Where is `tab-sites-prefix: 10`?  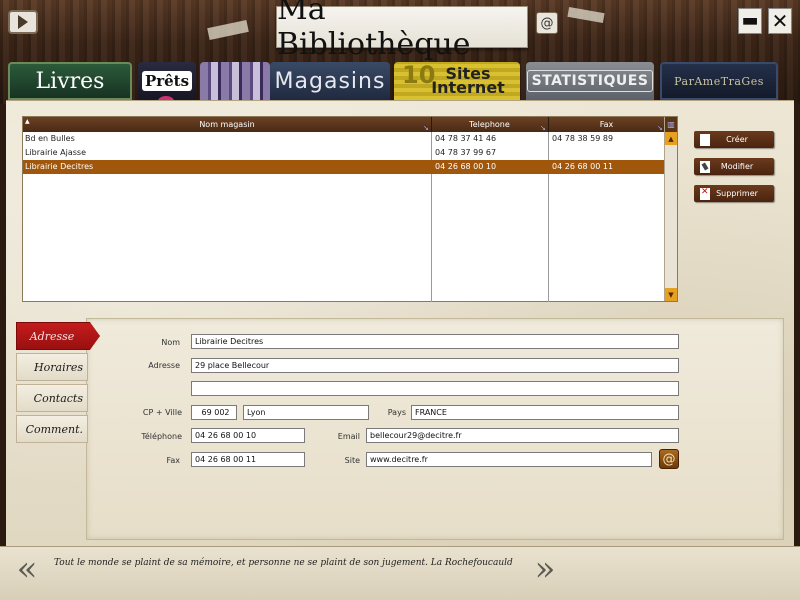
tab-sites-prefix: 10 is located at coordinates (419, 75).